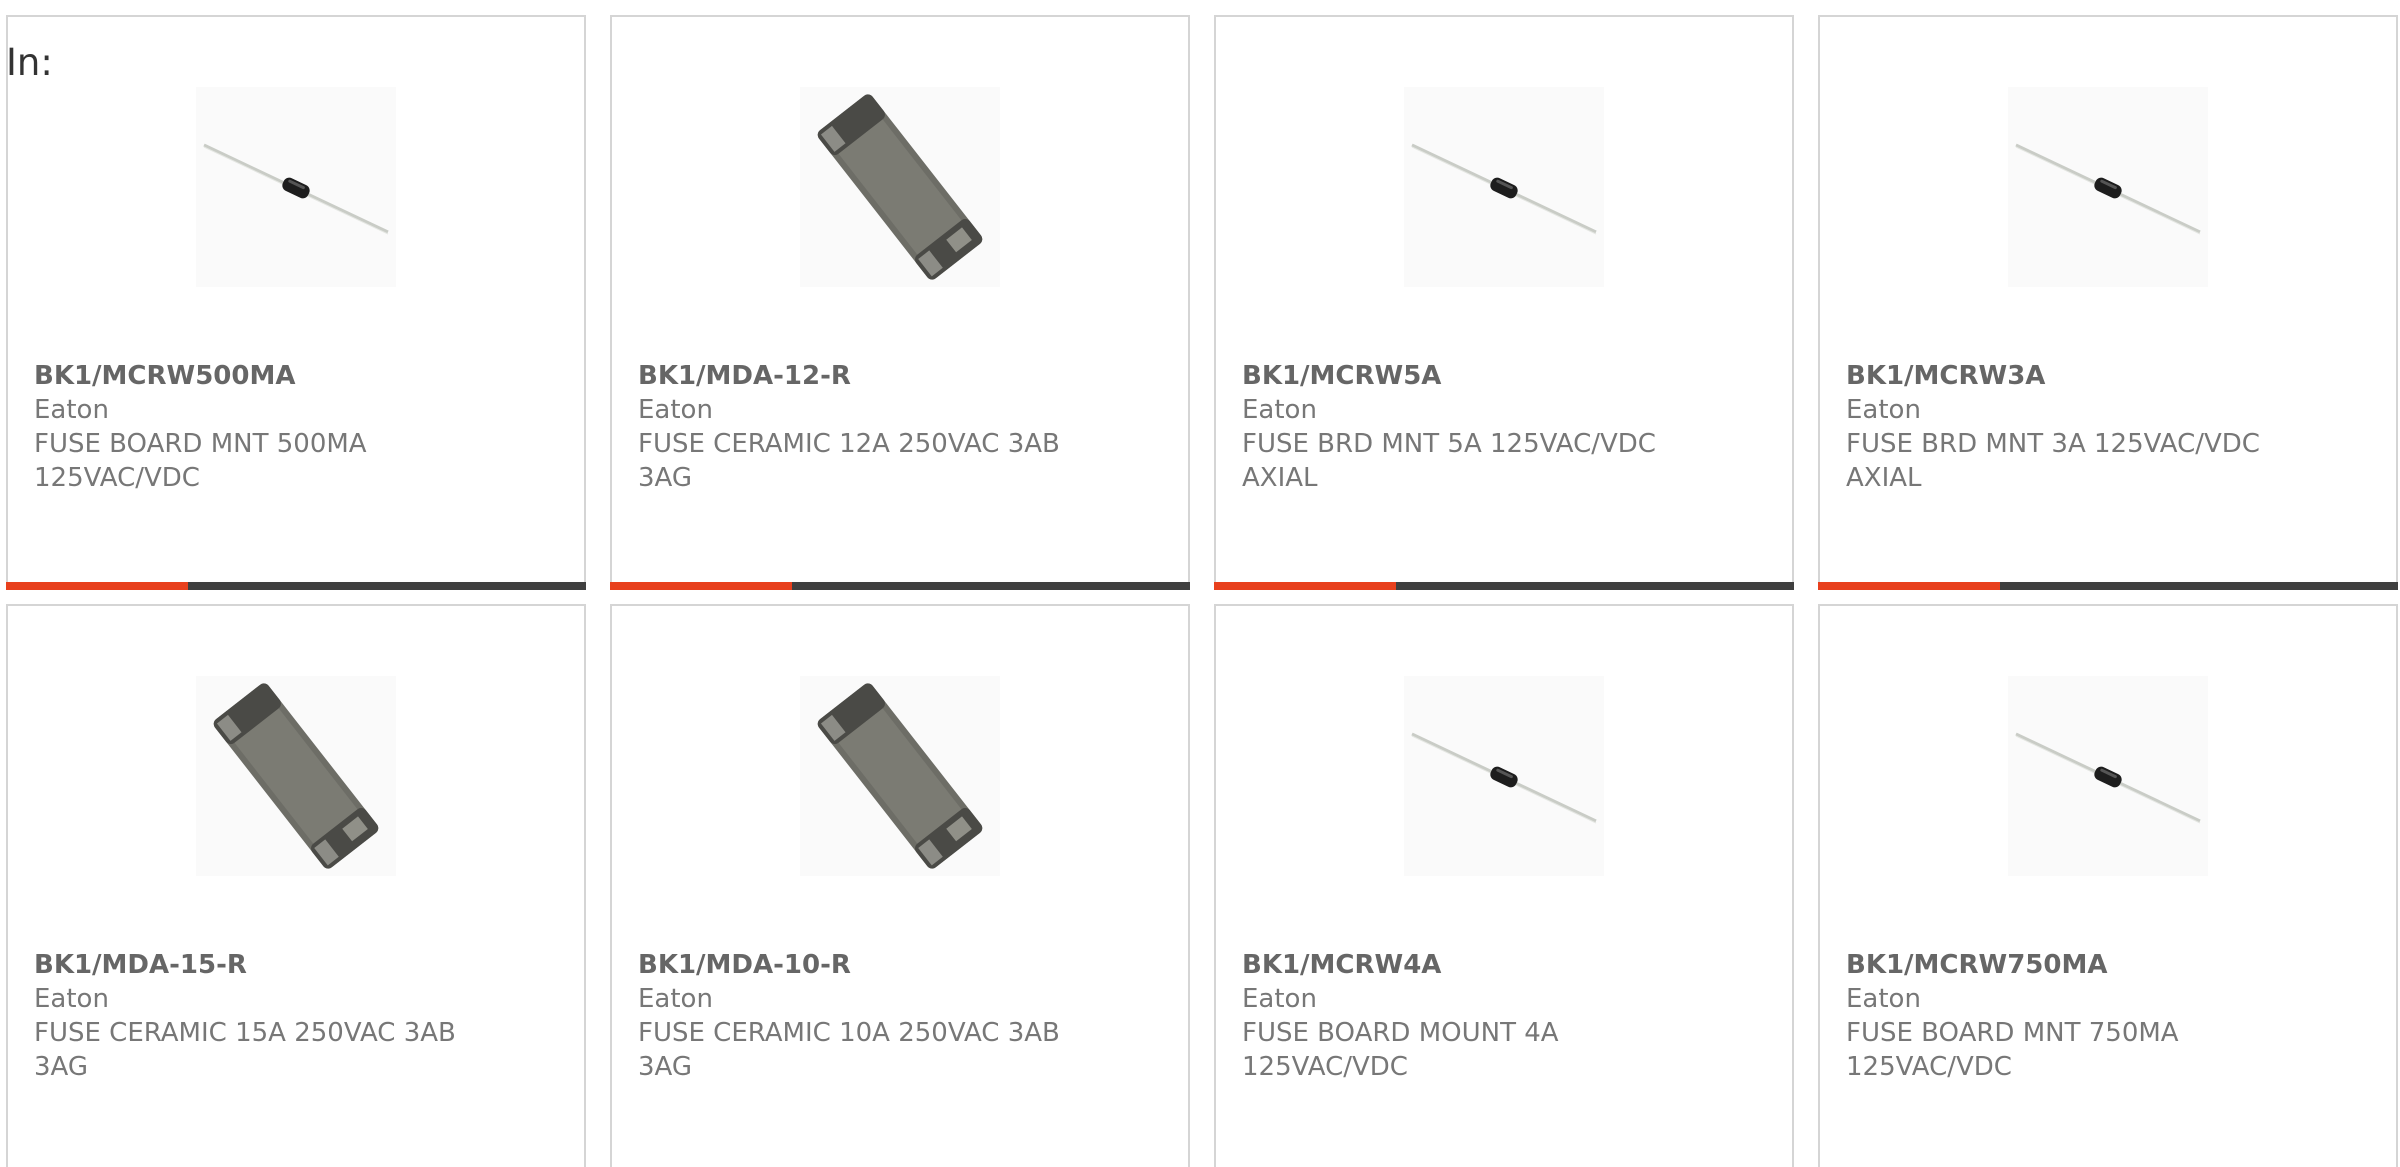 The image size is (2400, 1167). What do you see at coordinates (1400, 1050) in the screenshot?
I see `product-description: FUSE BOARD MOUNT 4A 125VAC/VDC` at bounding box center [1400, 1050].